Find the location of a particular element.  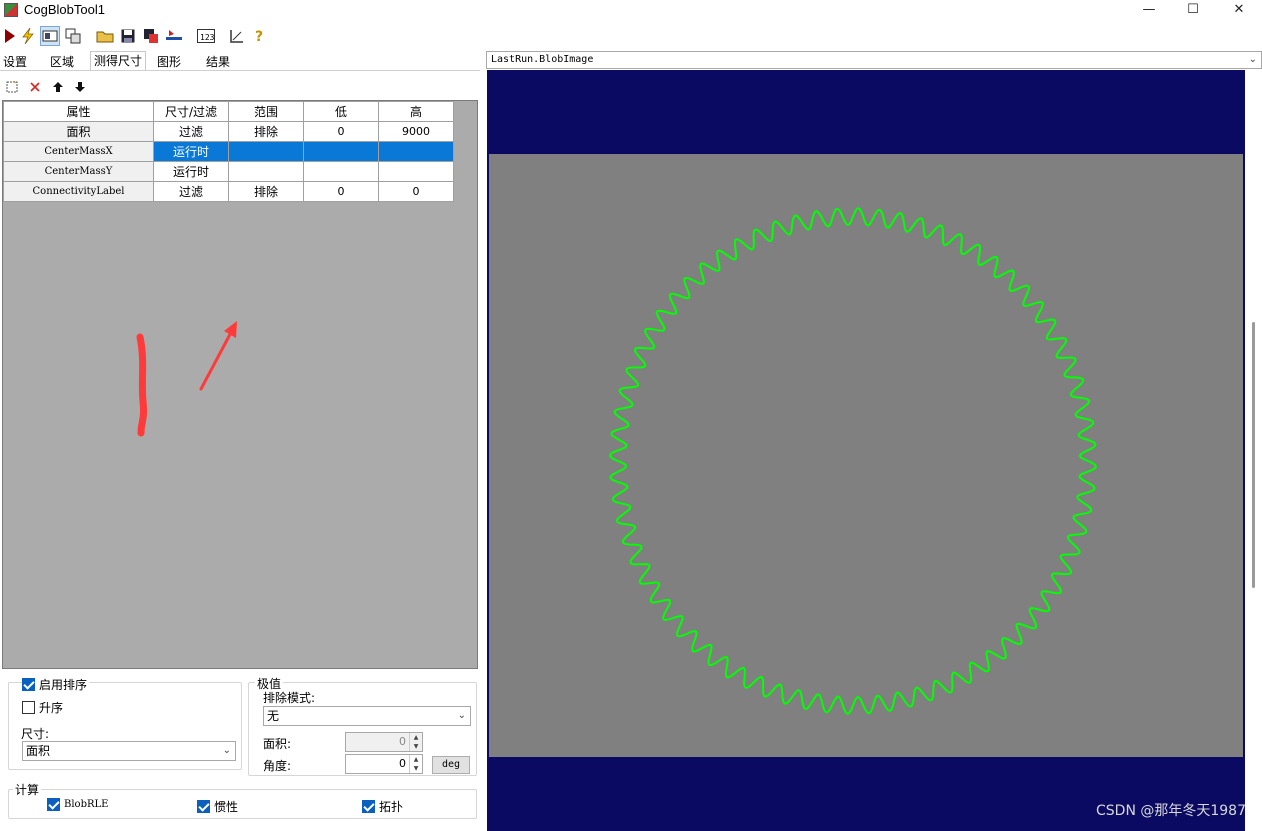

delete-icon is located at coordinates (35, 87).